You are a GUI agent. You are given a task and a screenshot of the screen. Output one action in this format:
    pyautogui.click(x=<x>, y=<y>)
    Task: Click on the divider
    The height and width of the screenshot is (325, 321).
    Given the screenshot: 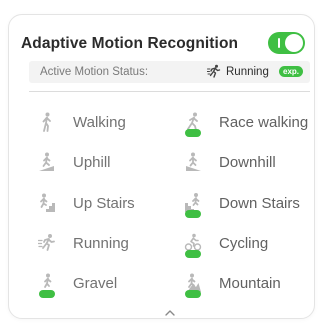 What is the action you would take?
    pyautogui.click(x=169, y=91)
    